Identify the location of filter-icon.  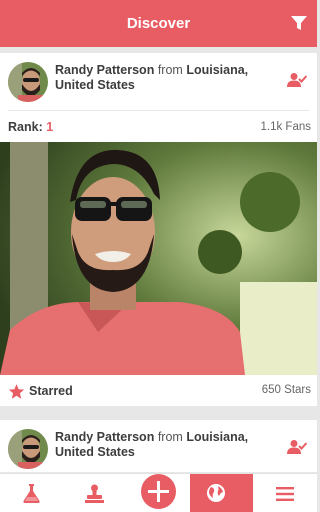
(299, 23).